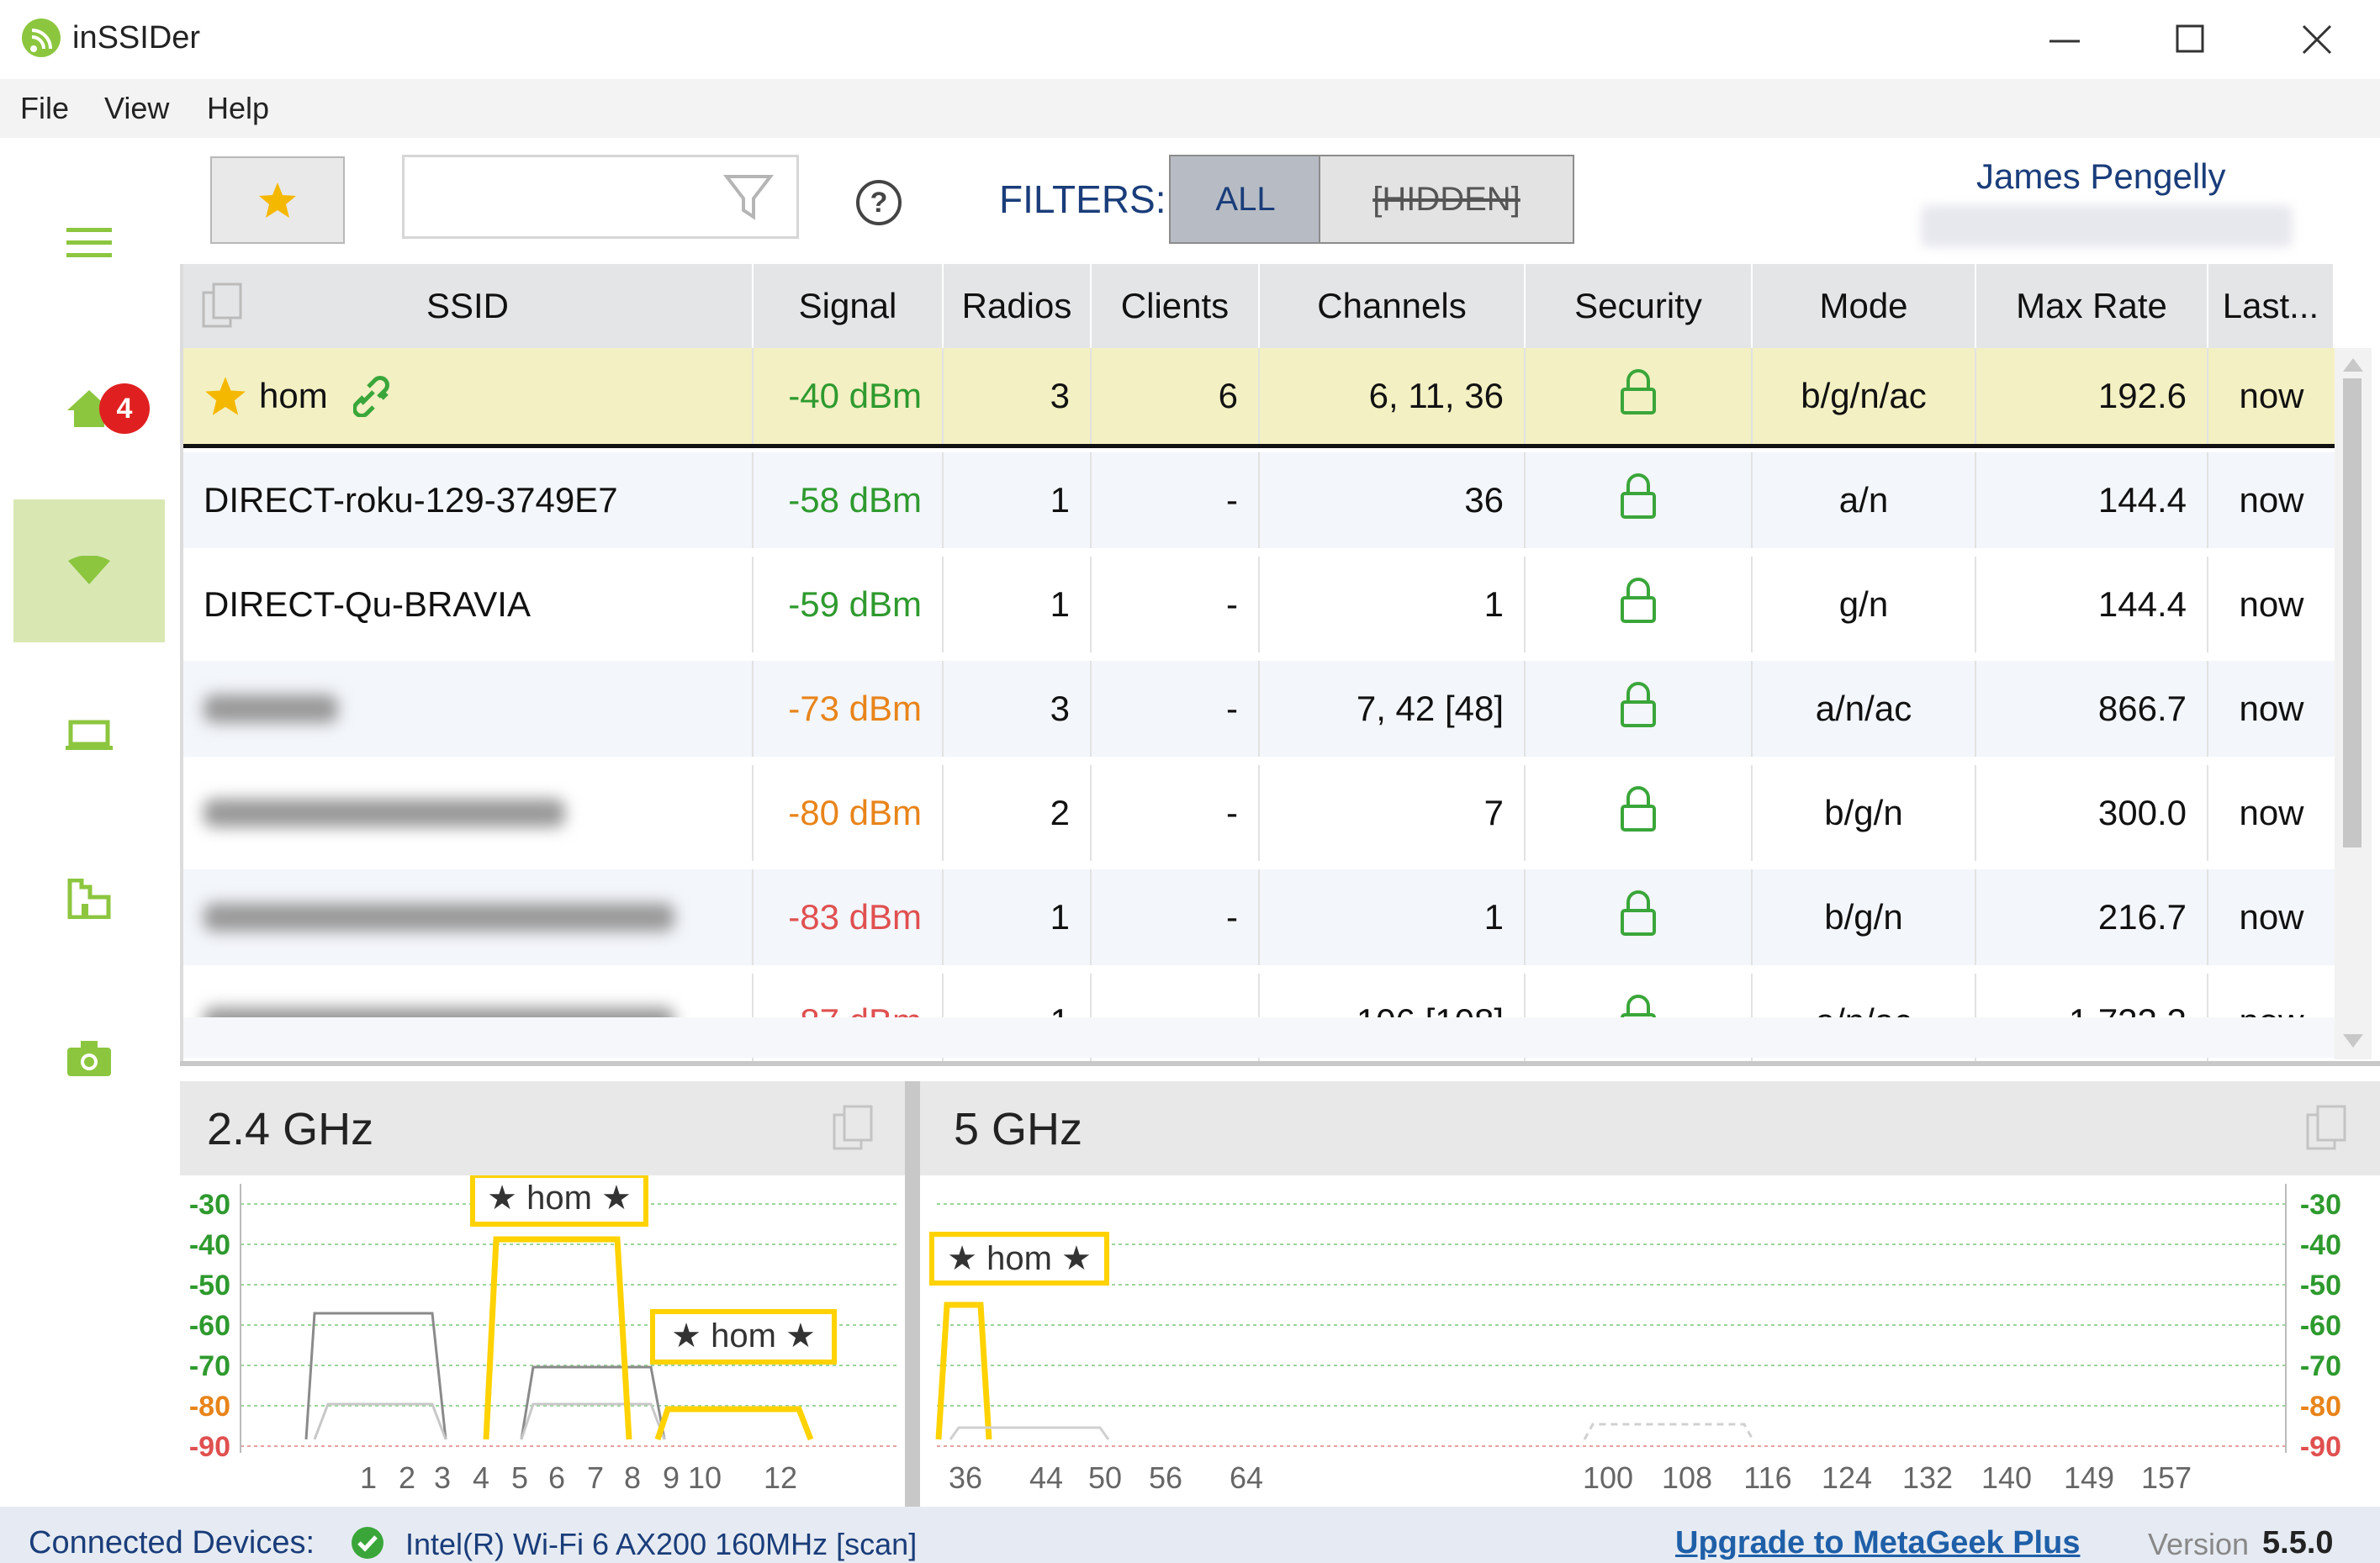 This screenshot has height=1563, width=2380. I want to click on check-circle-icon, so click(367, 1543).